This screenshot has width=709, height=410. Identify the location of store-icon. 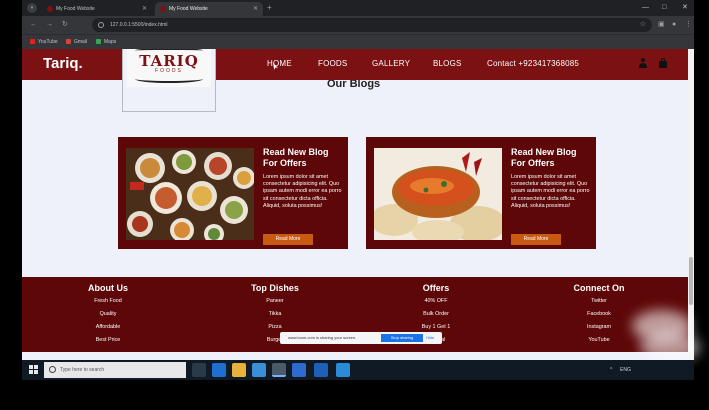
(259, 370).